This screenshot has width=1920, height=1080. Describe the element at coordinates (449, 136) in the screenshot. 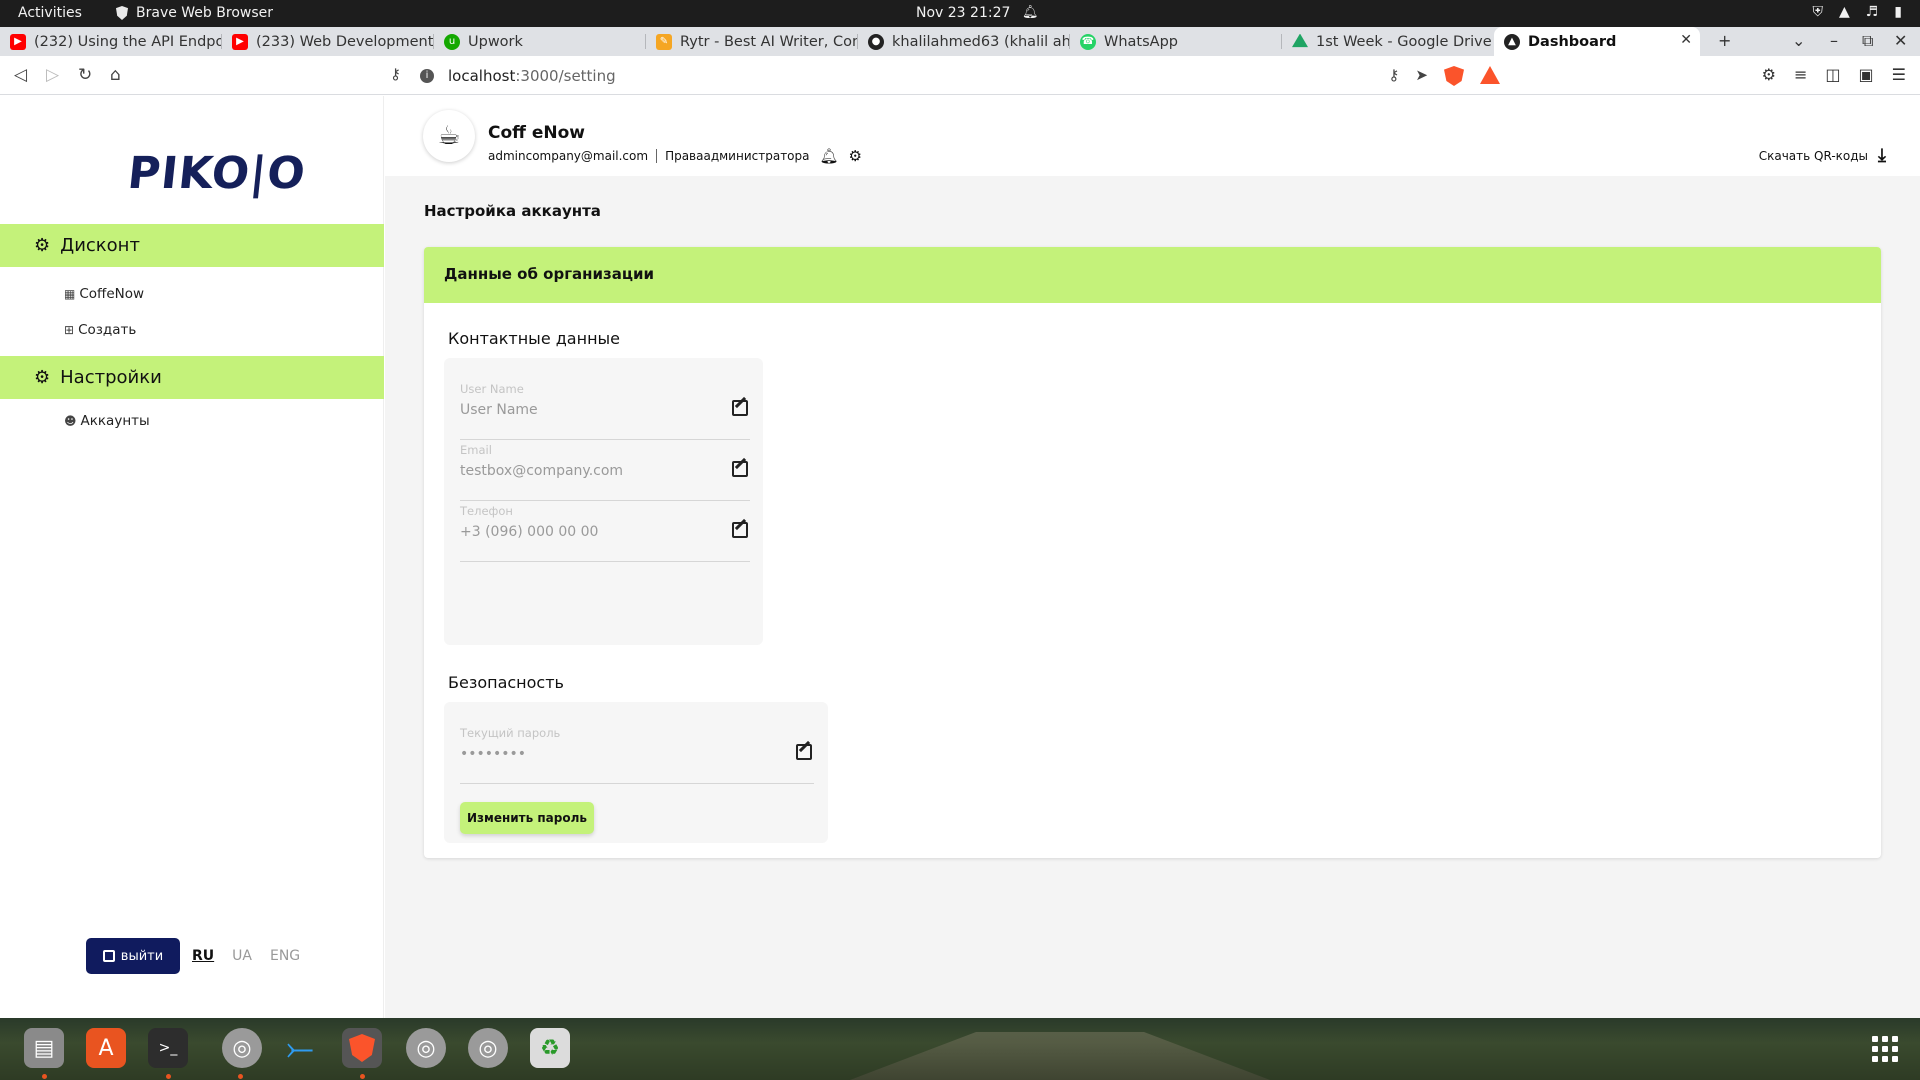

I see `company-avatar: ☕` at that location.